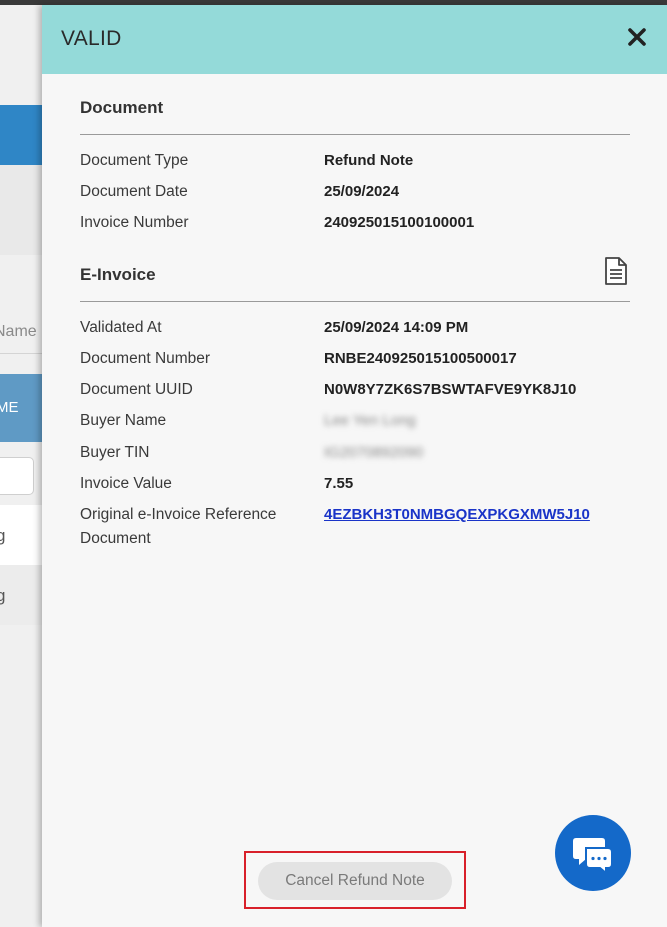  I want to click on buyer-tin-value: IG2070892090, so click(374, 452).